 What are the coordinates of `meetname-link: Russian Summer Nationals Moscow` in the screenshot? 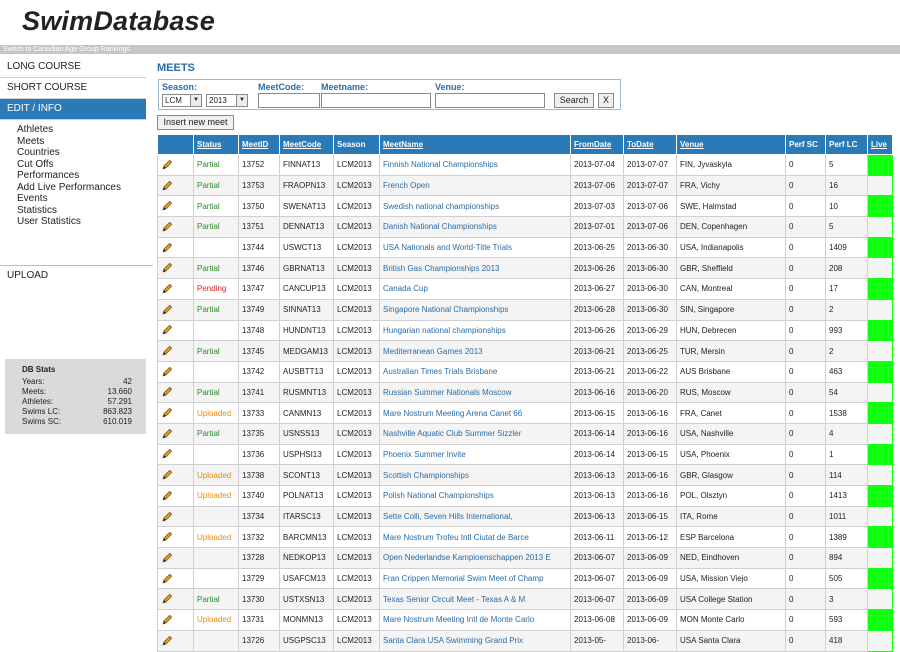 It's located at (475, 392).